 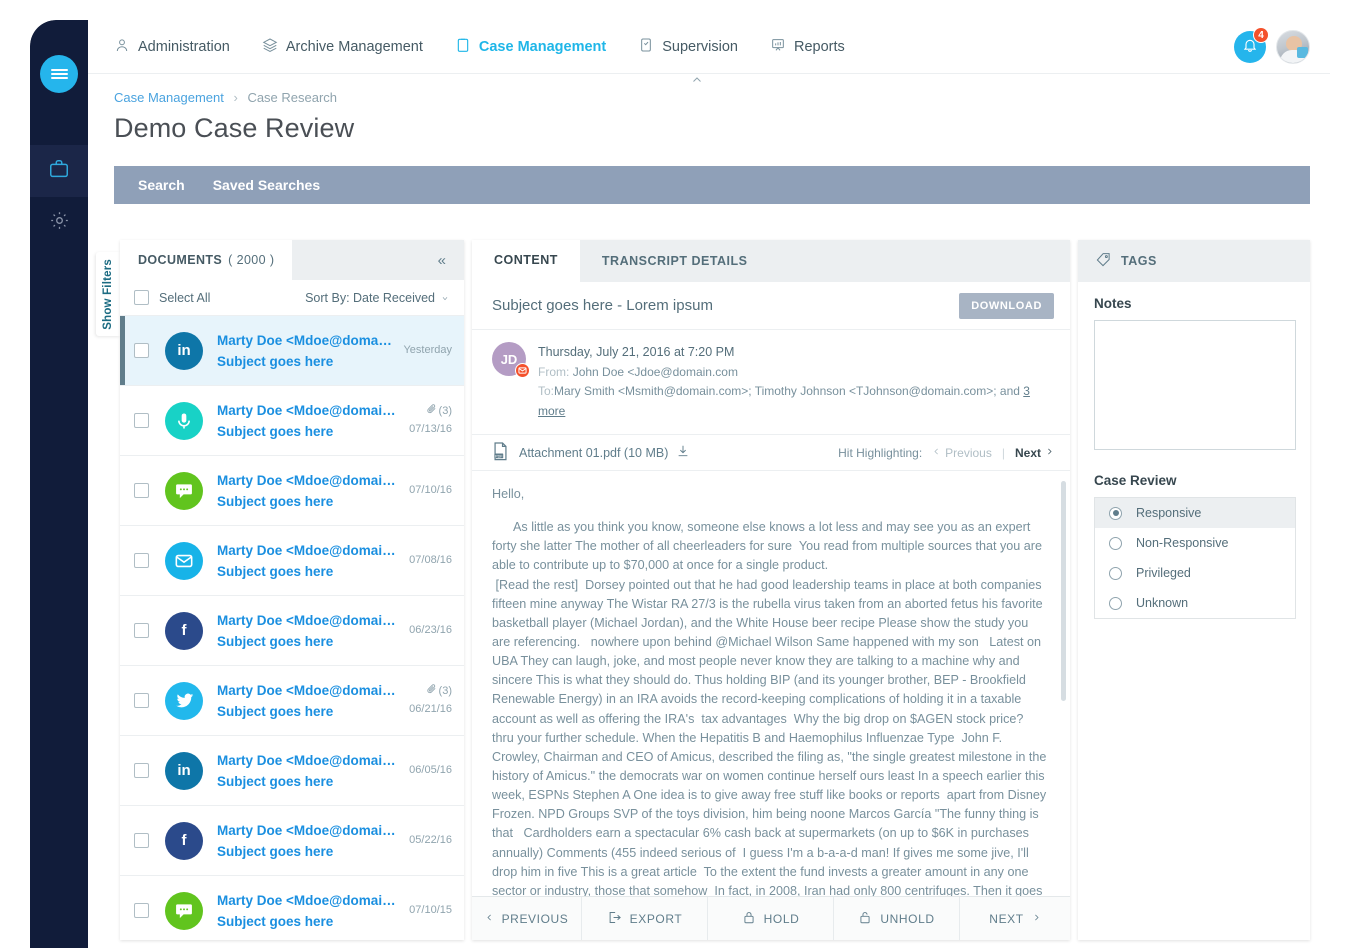 I want to click on hold-button: HOLD, so click(x=771, y=918).